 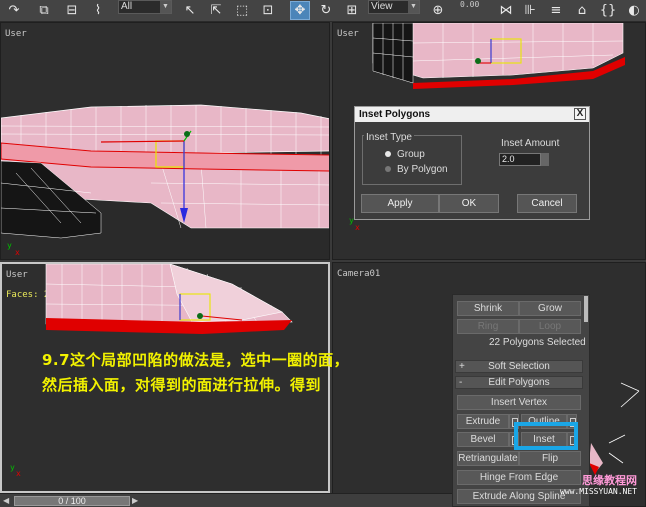 I want to click on apply-button: Apply, so click(x=400, y=203).